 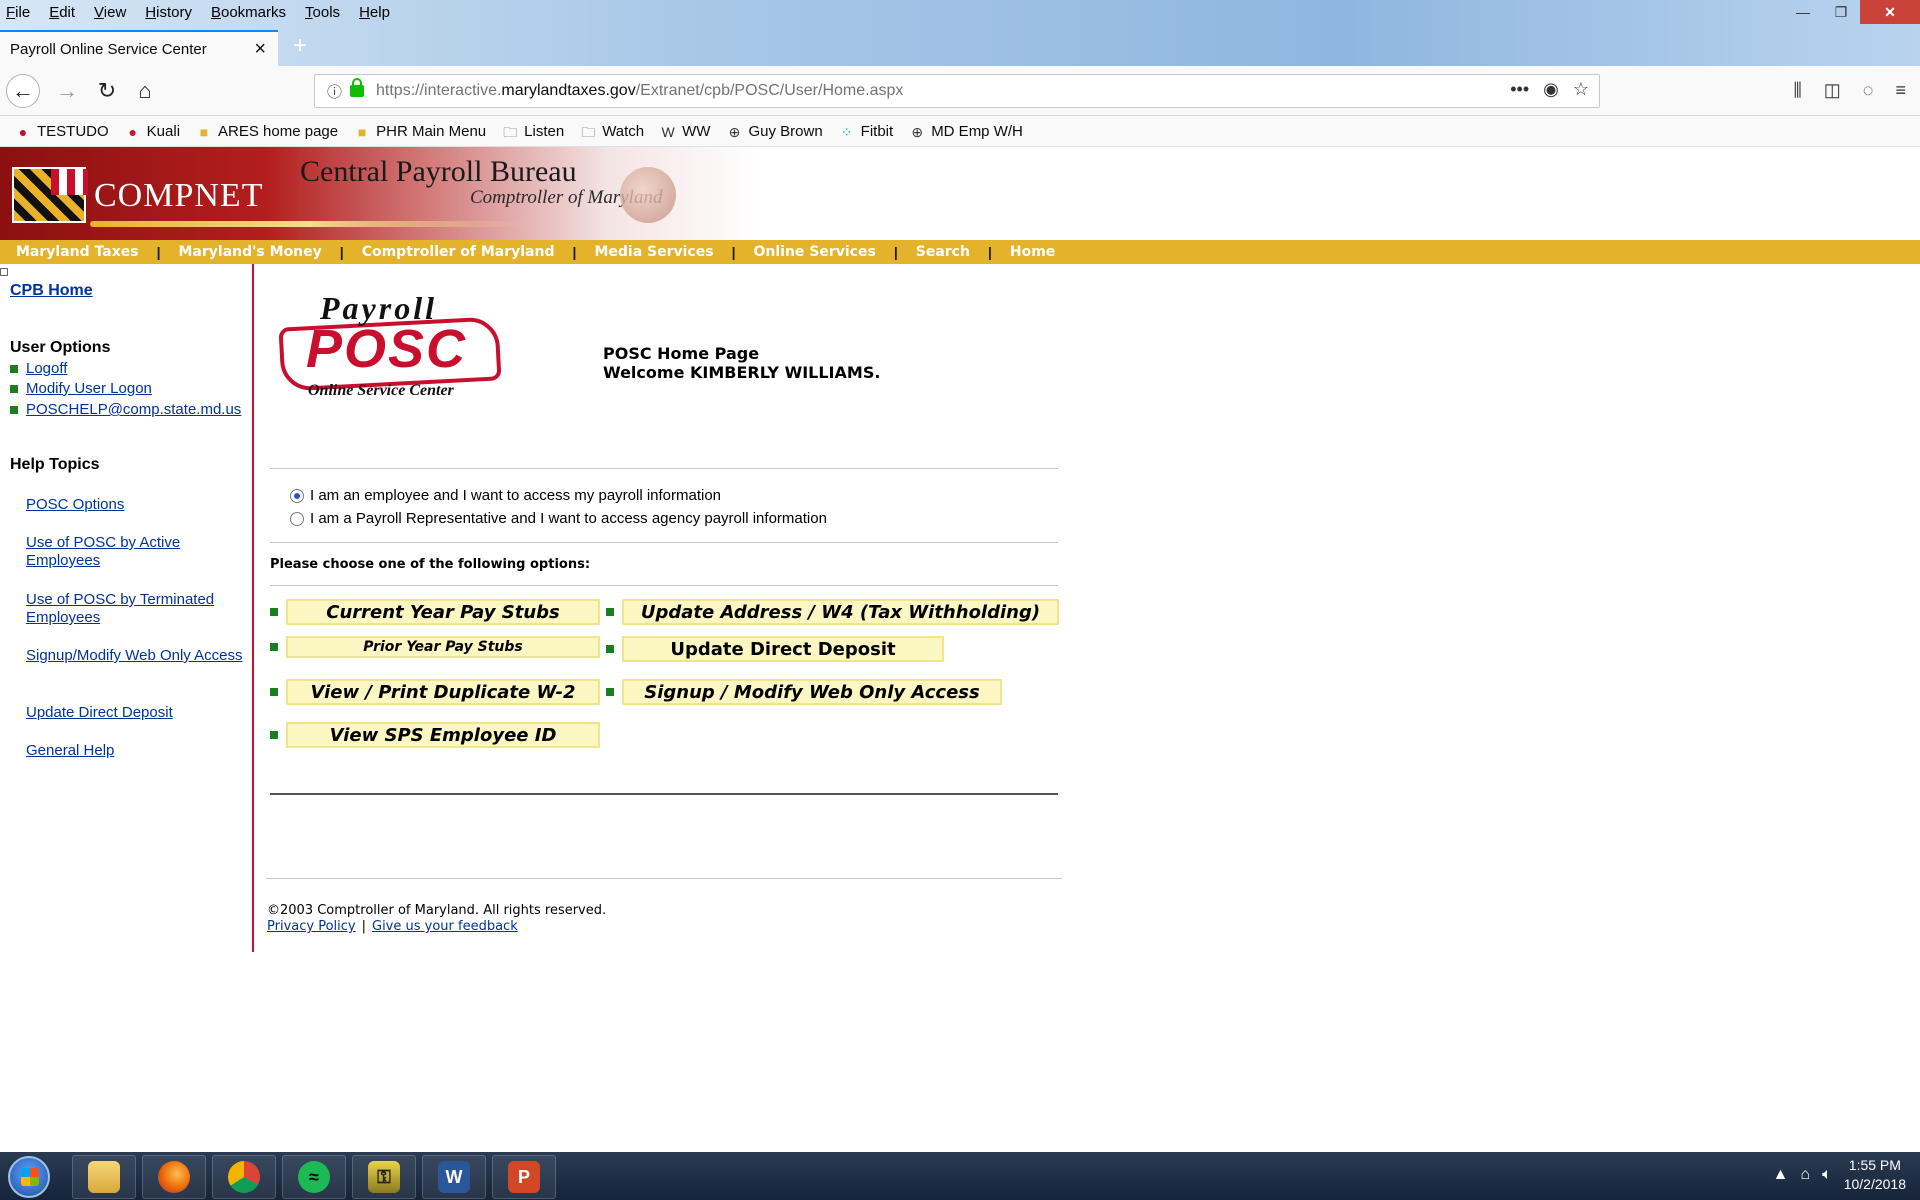 I want to click on bookmark-item: ⊕ MD Emp W/H, so click(x=965, y=131).